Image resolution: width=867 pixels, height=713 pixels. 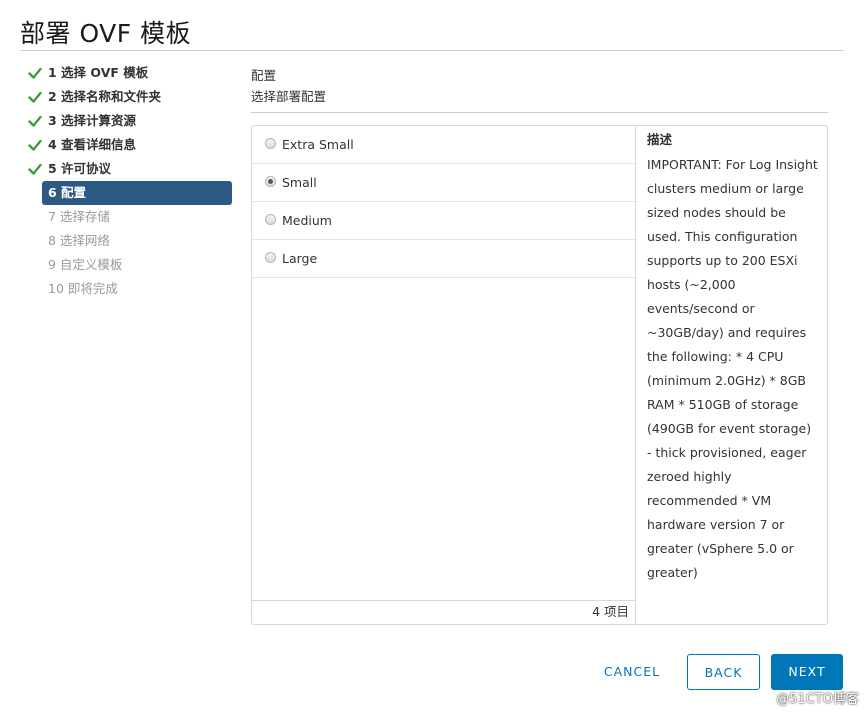 I want to click on wizard-step-7: 7 选择存储, so click(x=130, y=217).